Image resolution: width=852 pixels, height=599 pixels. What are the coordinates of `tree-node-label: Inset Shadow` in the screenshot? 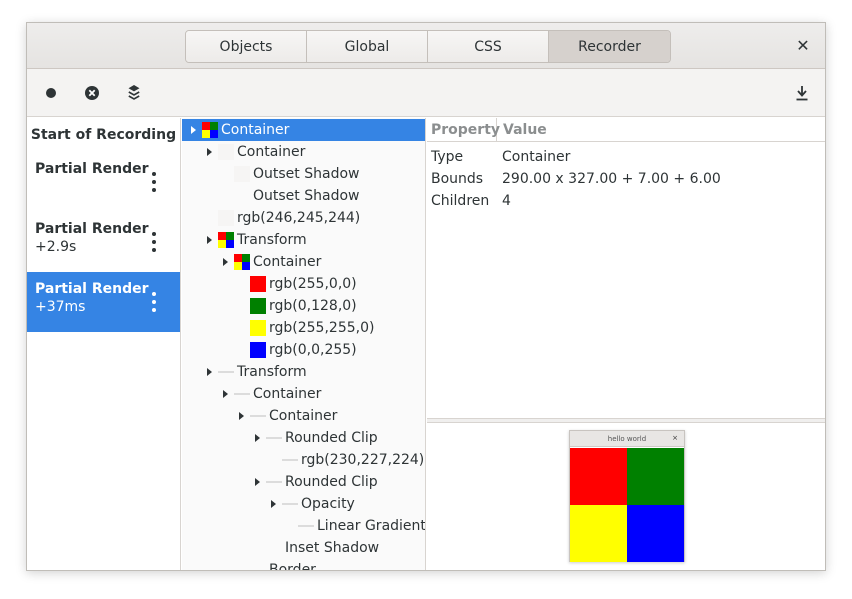 It's located at (332, 548).